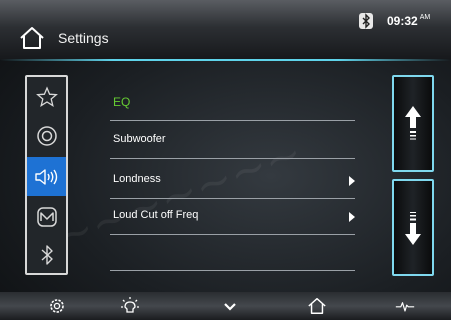 The height and width of the screenshot is (320, 451). I want to click on logo-icon, so click(46, 216).